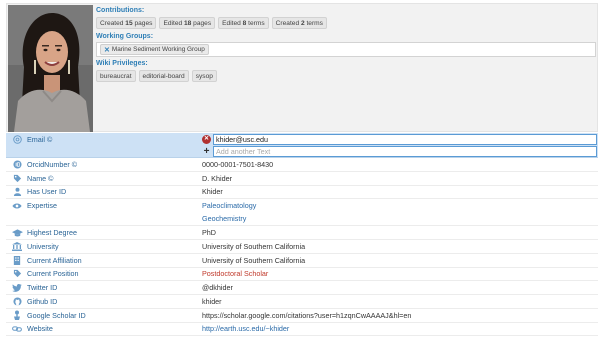 Image resolution: width=600 pixels, height=342 pixels. Describe the element at coordinates (206, 151) in the screenshot. I see `add-email-icon: +` at that location.